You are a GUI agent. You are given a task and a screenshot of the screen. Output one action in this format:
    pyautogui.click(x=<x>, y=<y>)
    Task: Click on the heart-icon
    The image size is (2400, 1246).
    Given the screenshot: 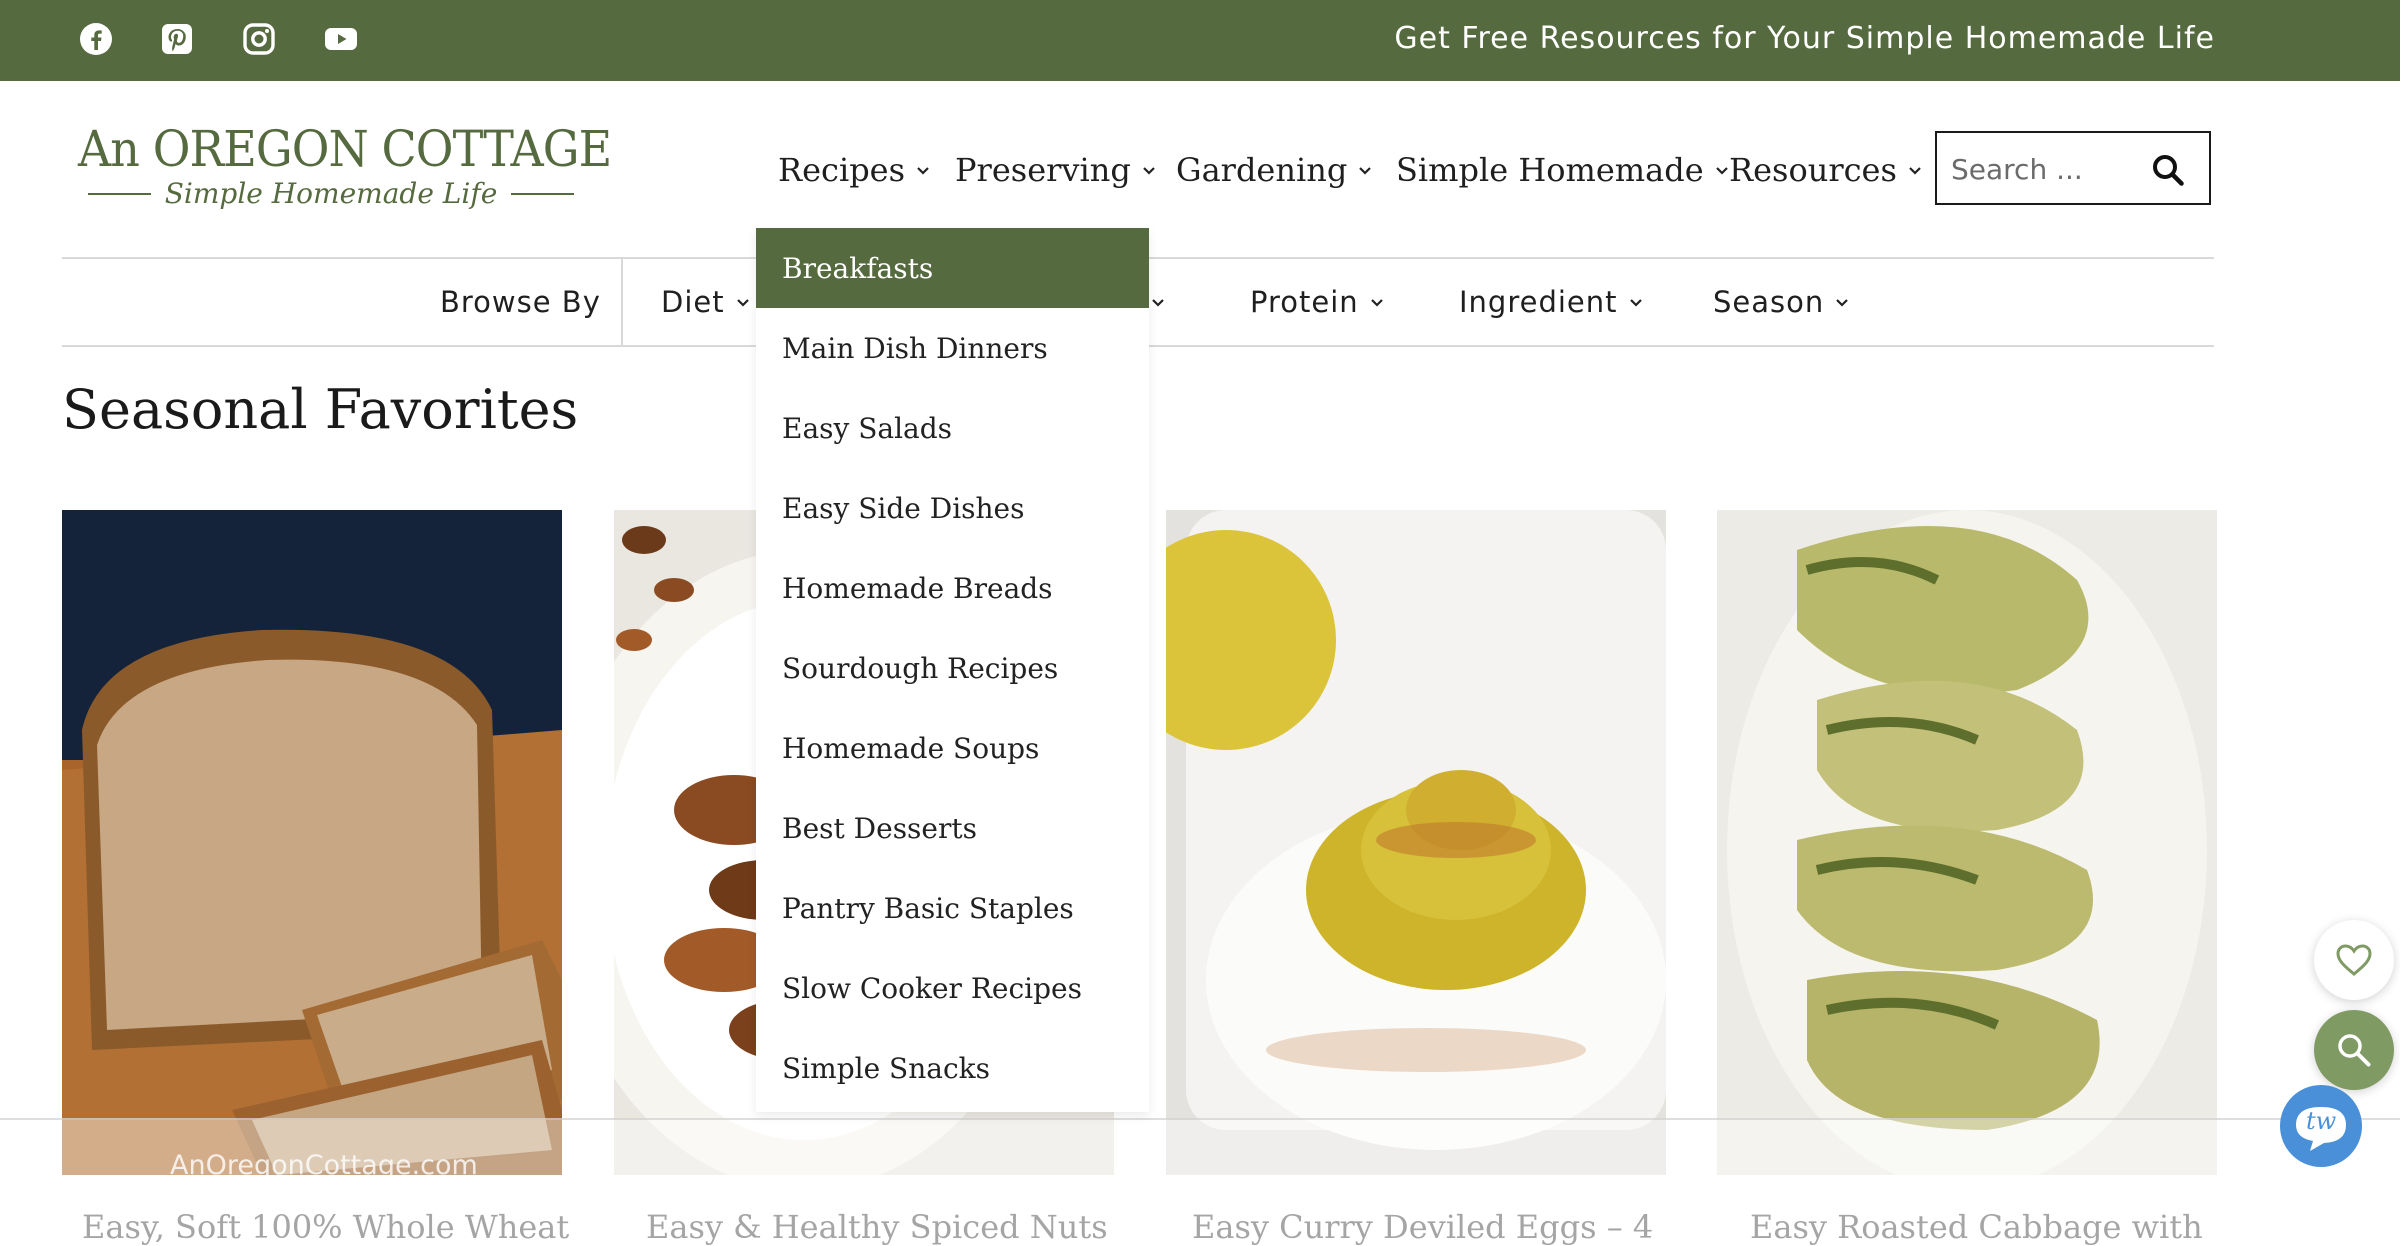 What is the action you would take?
    pyautogui.click(x=2354, y=960)
    